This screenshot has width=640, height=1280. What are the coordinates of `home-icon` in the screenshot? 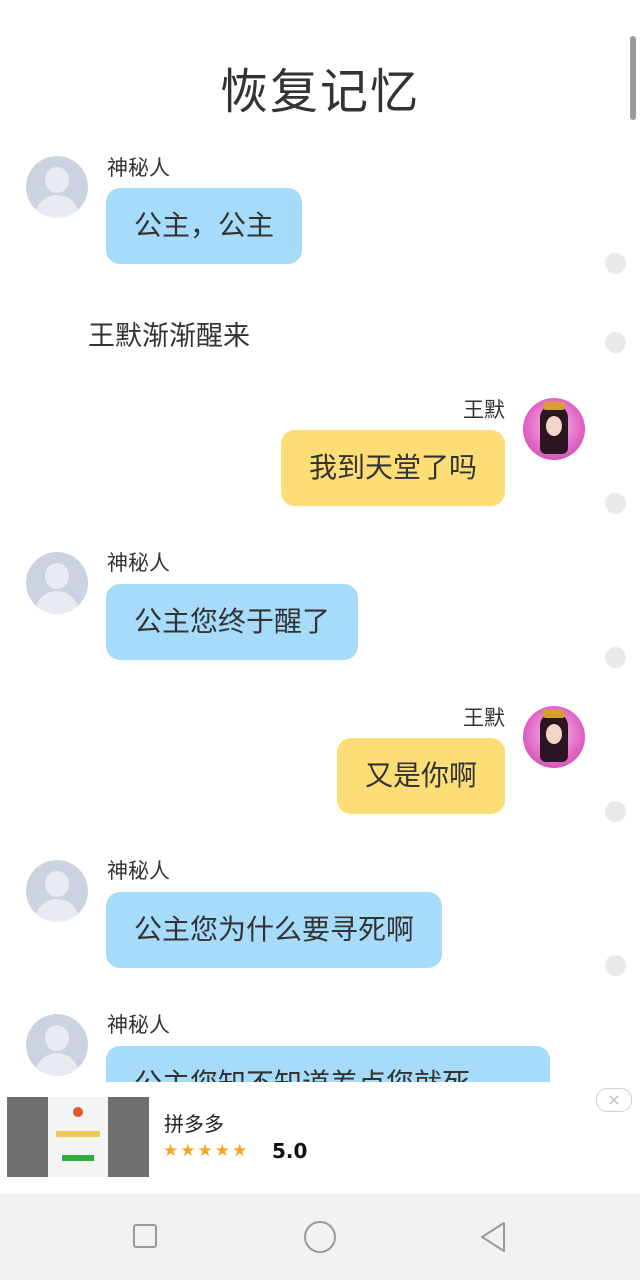 It's located at (320, 1237).